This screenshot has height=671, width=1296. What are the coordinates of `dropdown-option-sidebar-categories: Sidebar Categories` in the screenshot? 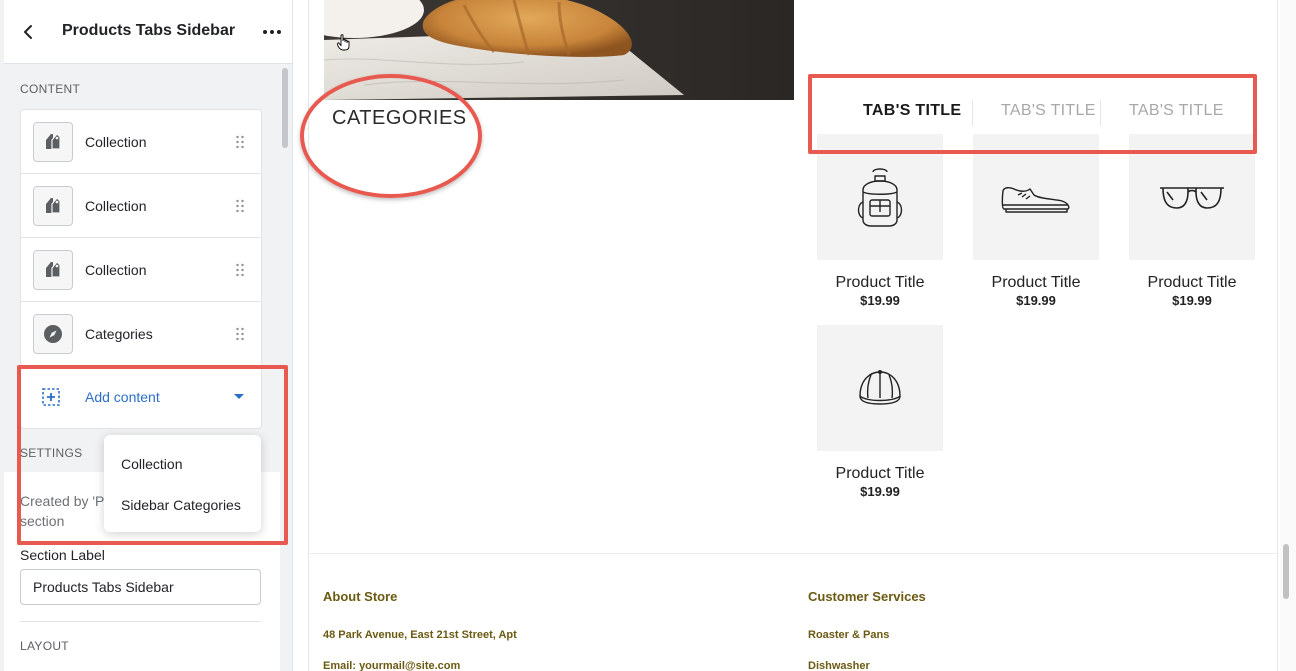 It's located at (181, 505).